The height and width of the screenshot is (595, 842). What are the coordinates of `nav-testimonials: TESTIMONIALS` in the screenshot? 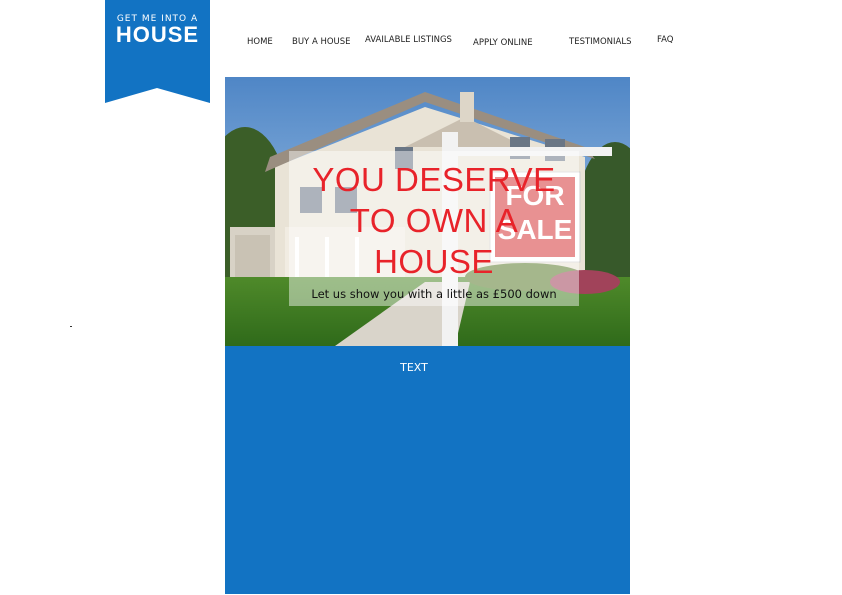 It's located at (600, 42).